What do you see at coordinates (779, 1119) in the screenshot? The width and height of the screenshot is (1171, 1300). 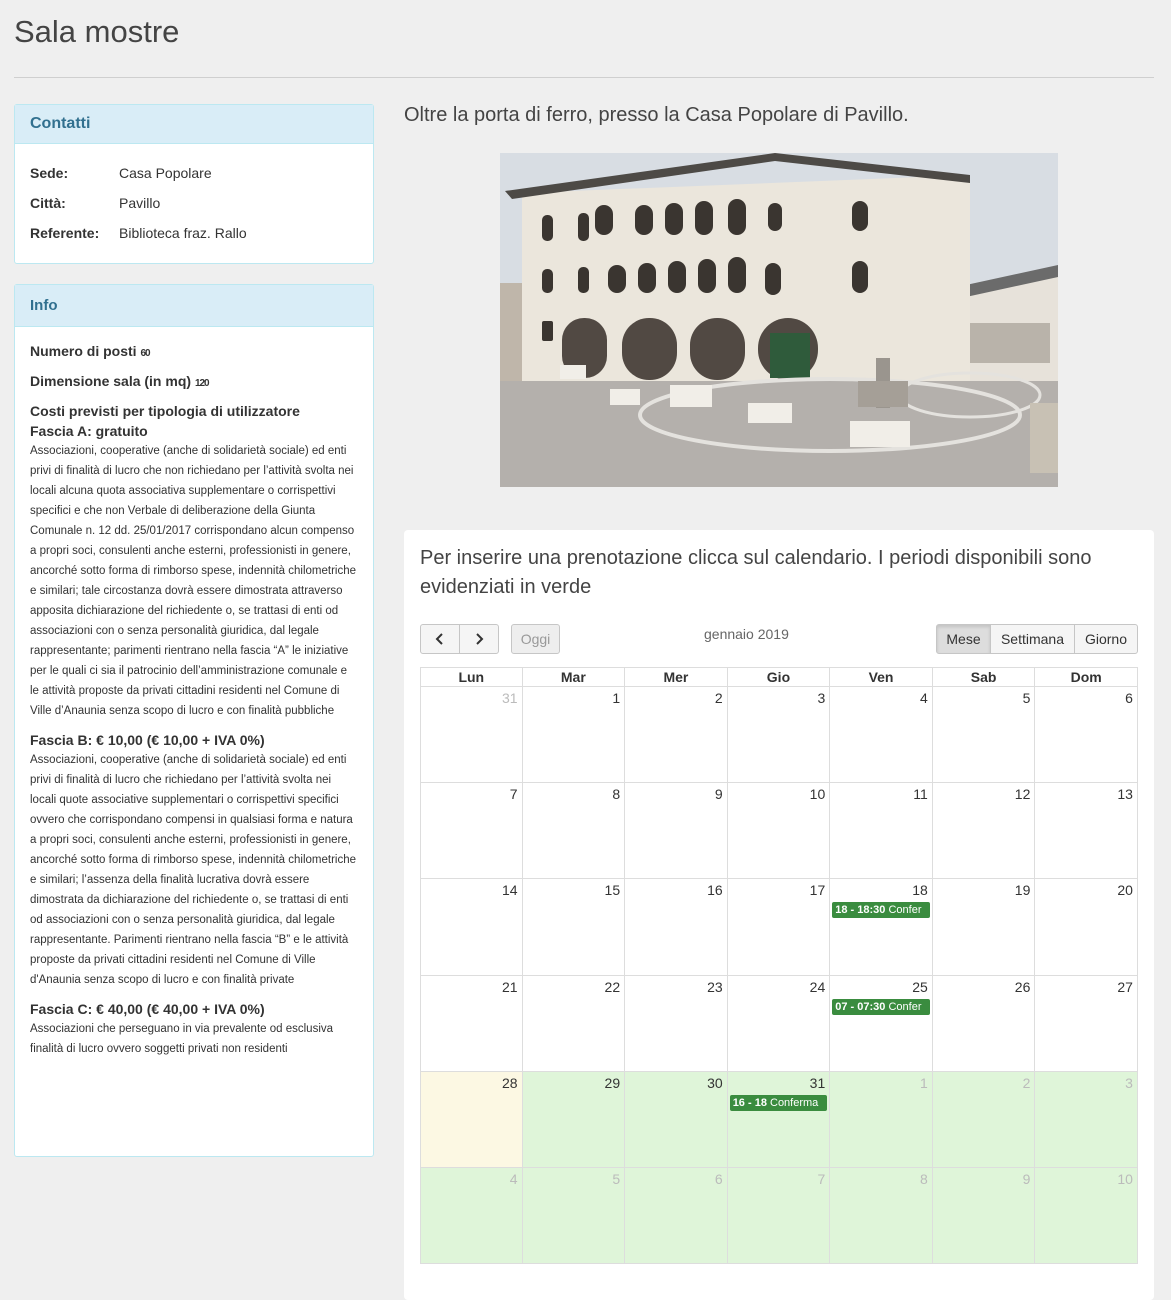 I see `calendar-day-cell: 31 16 - 18 Conferma` at bounding box center [779, 1119].